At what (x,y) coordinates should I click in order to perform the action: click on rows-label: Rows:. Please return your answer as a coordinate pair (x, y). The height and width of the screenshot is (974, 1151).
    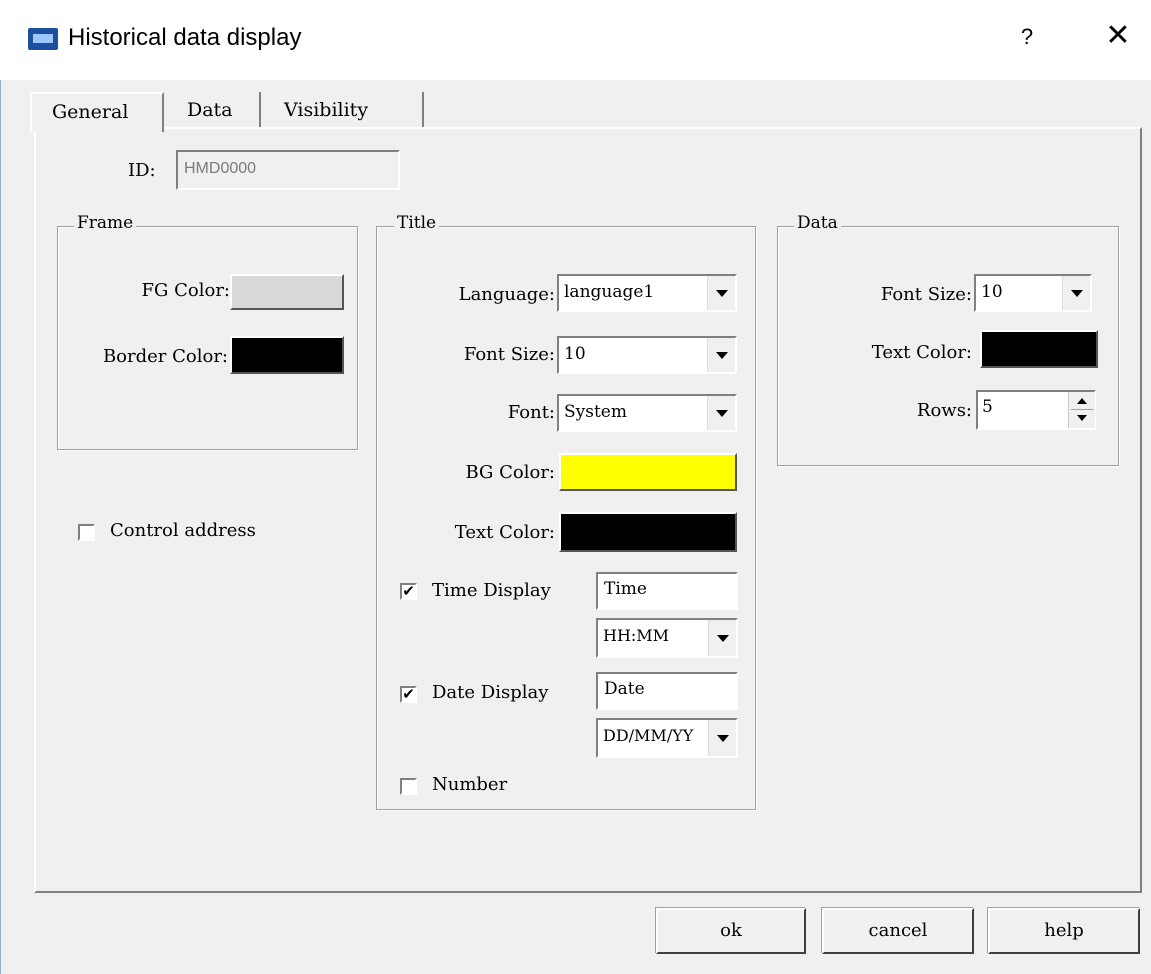
    Looking at the image, I should click on (944, 410).